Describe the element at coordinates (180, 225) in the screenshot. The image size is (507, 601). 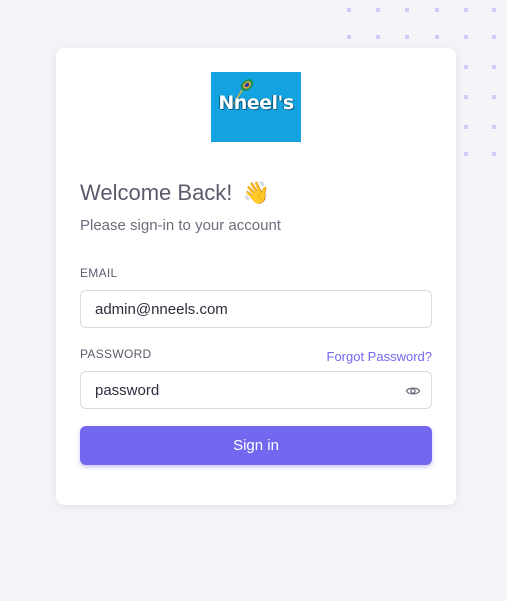
I see `welcome-subtitle: Please sign-in to your account` at that location.